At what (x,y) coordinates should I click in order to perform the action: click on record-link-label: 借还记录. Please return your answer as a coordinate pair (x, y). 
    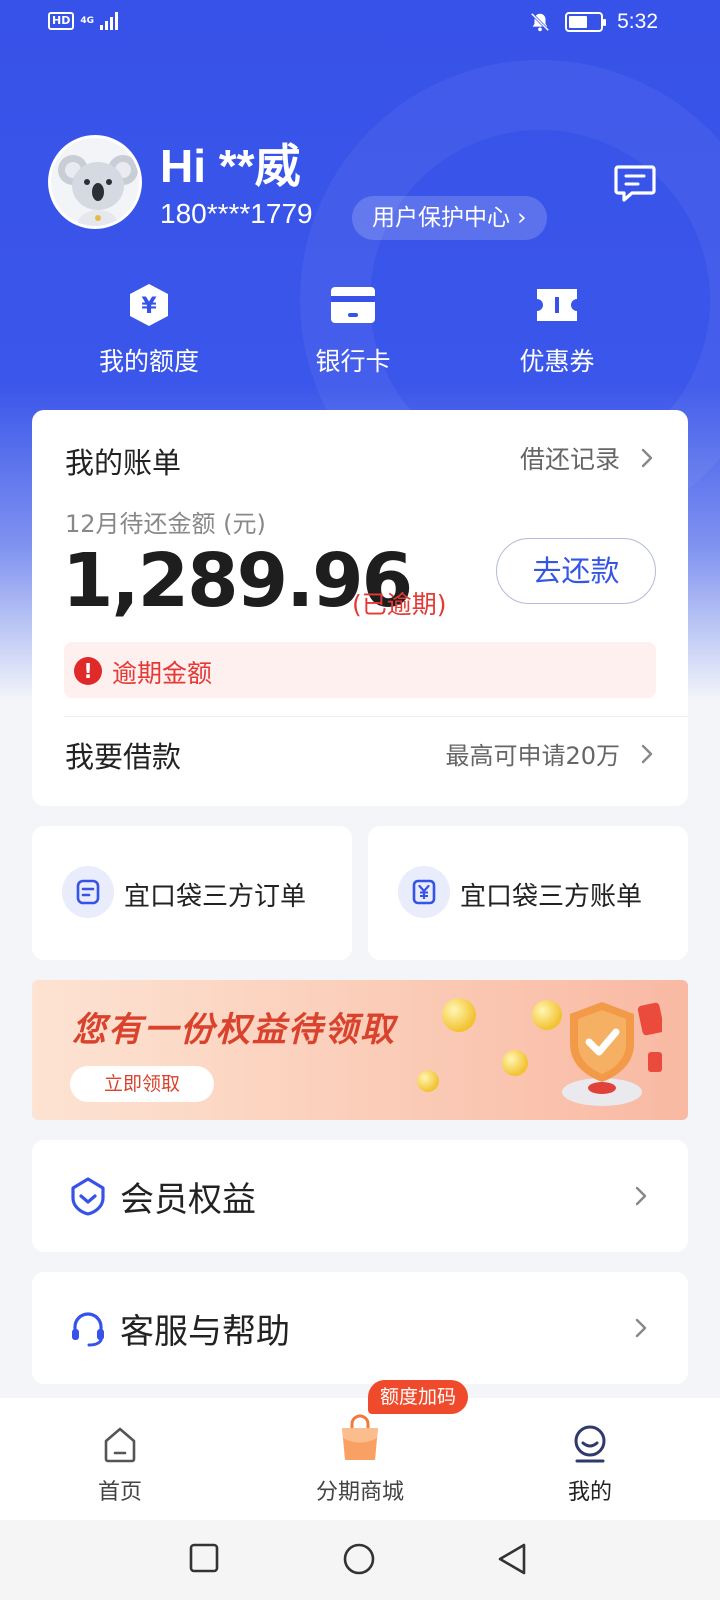
    Looking at the image, I should click on (569, 459).